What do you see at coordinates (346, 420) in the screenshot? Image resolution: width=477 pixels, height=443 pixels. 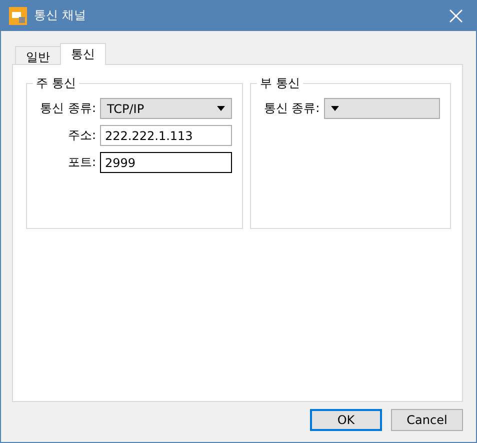 I see `dialog-button: OK` at bounding box center [346, 420].